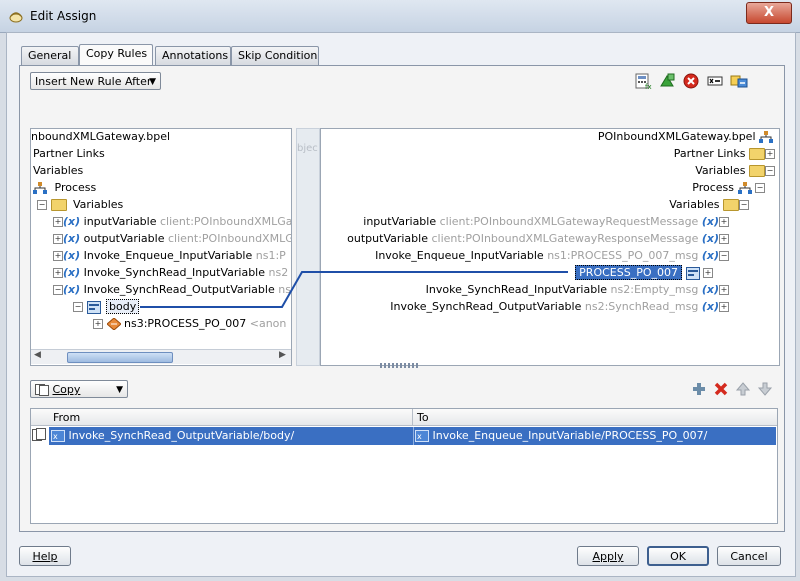 The image size is (800, 581). What do you see at coordinates (169, 256) in the screenshot?
I see `tree-item-enqueue-input: + (x) Invoke_Enqueue_InputVariable ns1:P` at bounding box center [169, 256].